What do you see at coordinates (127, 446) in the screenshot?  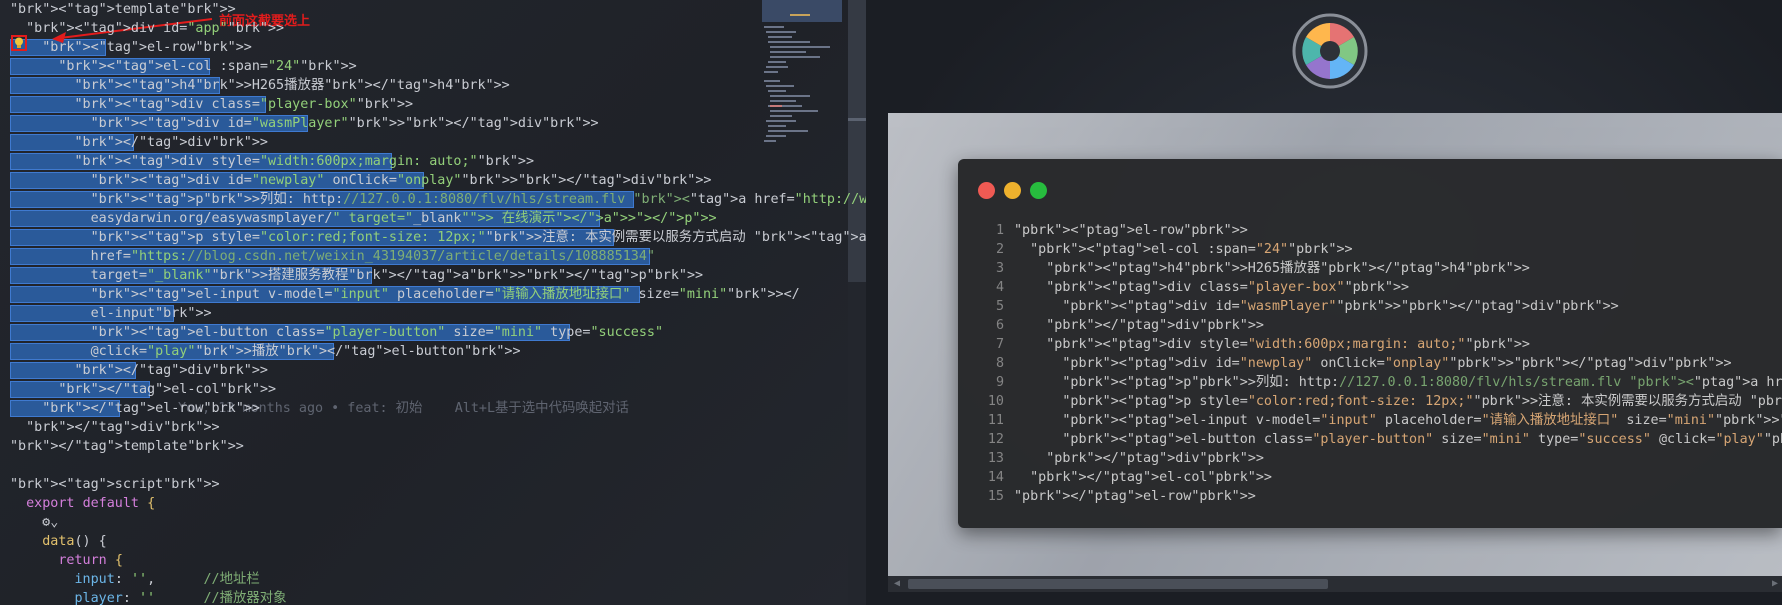 I see `code-line-text: "brk"></"tag">template"brk">>` at bounding box center [127, 446].